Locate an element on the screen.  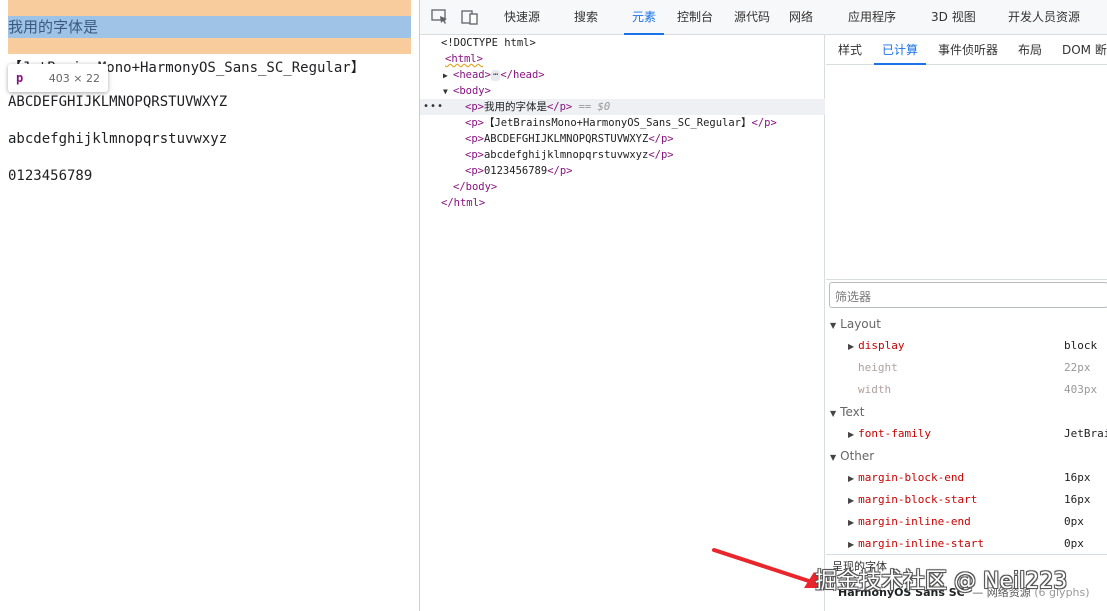
selected-marker: == $0 is located at coordinates (594, 107).